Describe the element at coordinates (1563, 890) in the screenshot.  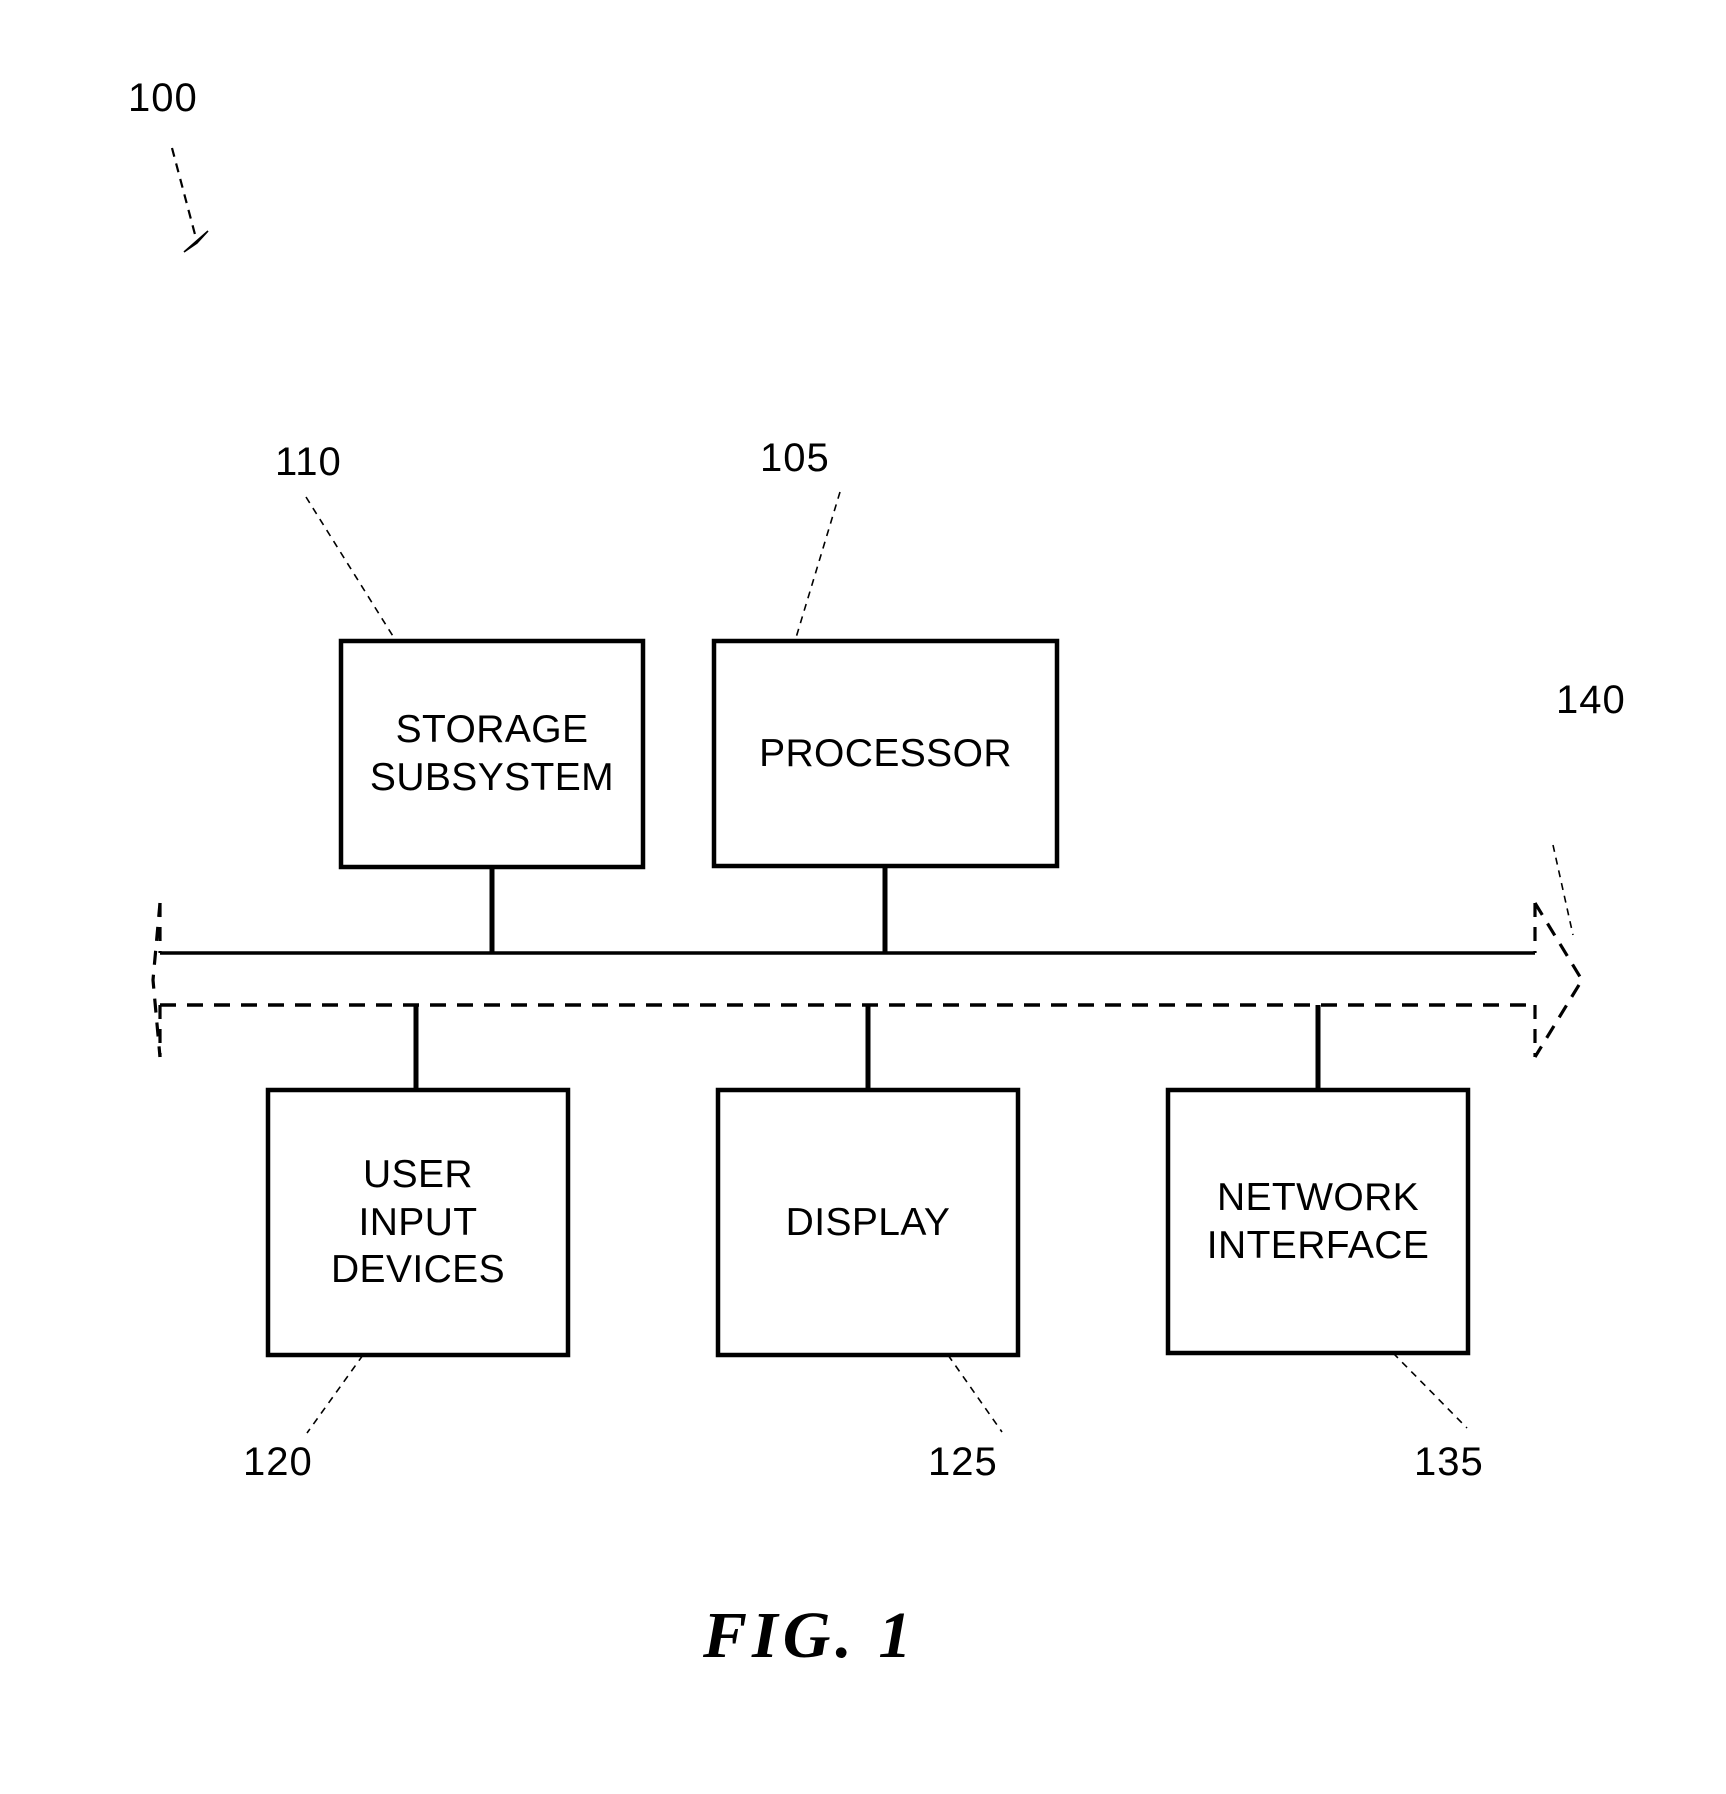
I see `bus-ref-leader-line` at that location.